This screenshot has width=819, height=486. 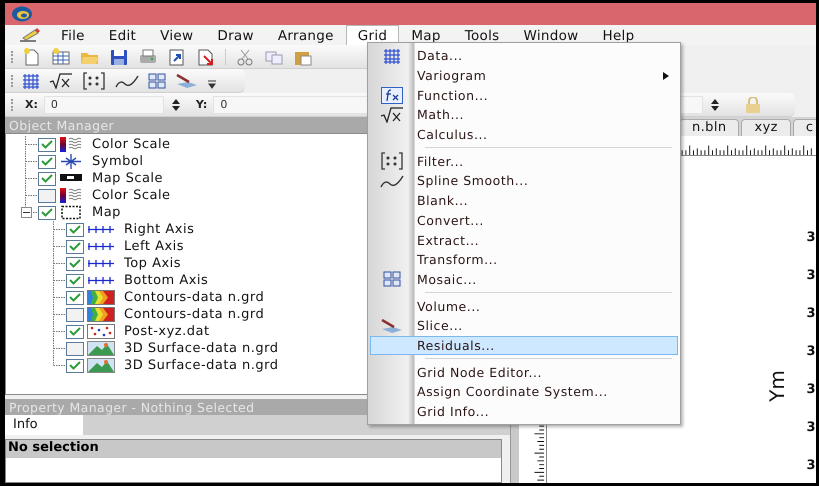 I want to click on menu-item: View, so click(x=177, y=35).